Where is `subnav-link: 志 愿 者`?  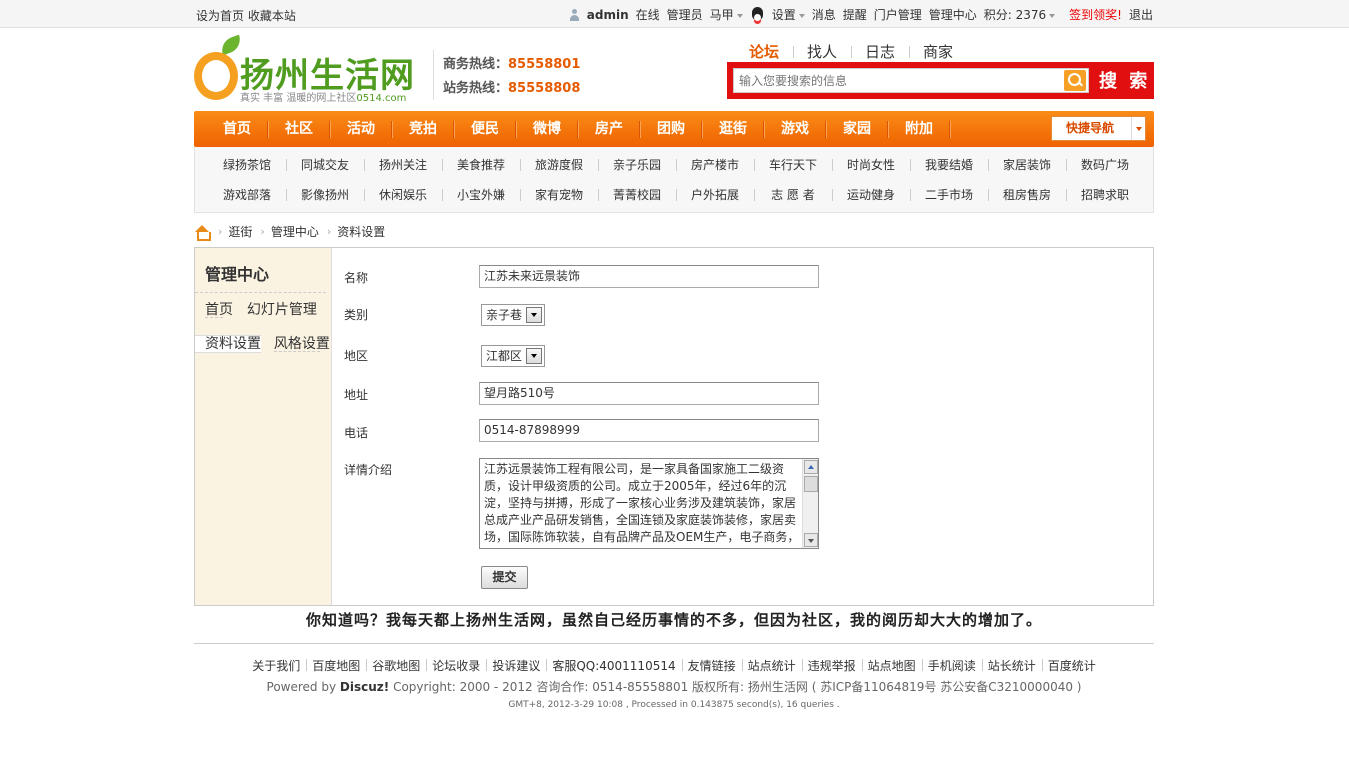
subnav-link: 志 愿 者 is located at coordinates (793, 195).